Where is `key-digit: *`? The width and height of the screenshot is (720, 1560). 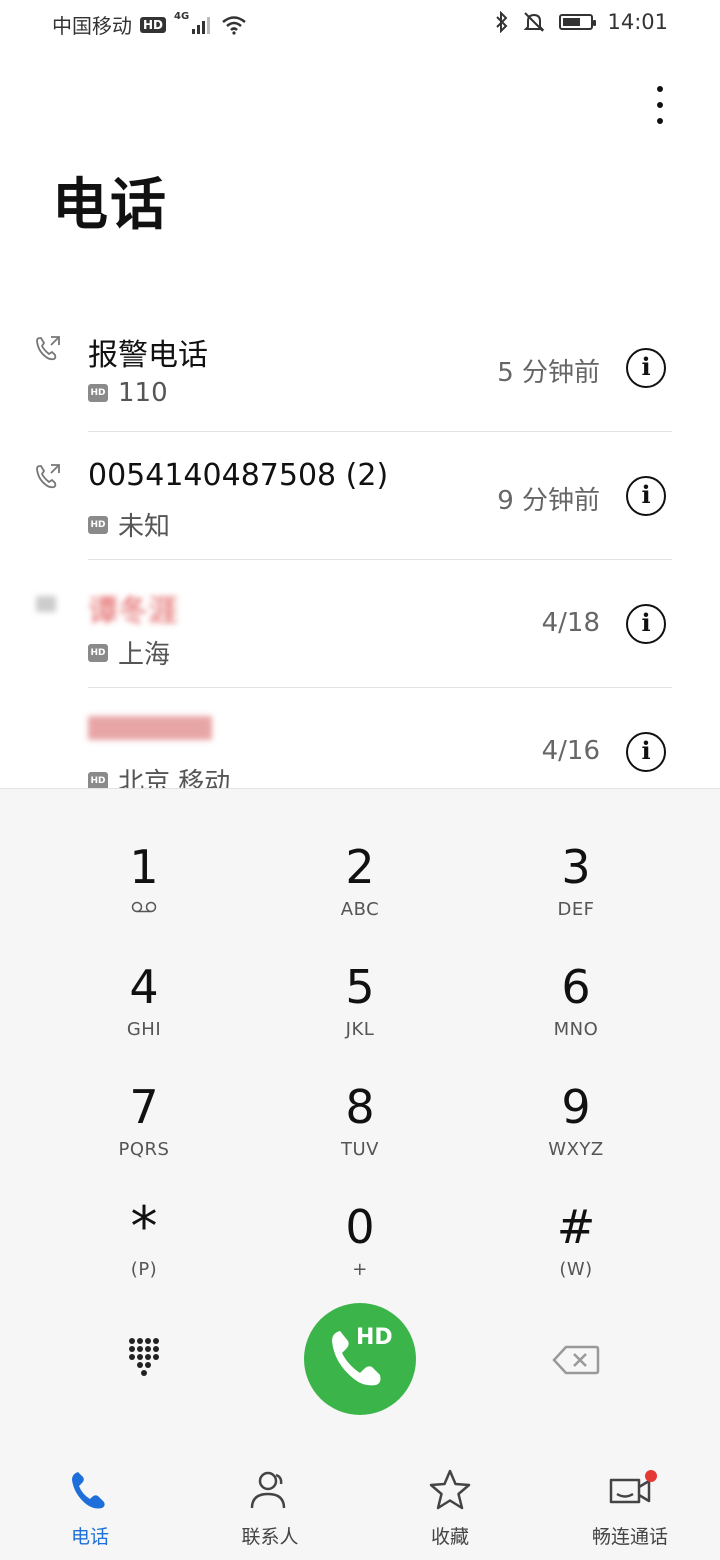
key-digit: * is located at coordinates (144, 1226).